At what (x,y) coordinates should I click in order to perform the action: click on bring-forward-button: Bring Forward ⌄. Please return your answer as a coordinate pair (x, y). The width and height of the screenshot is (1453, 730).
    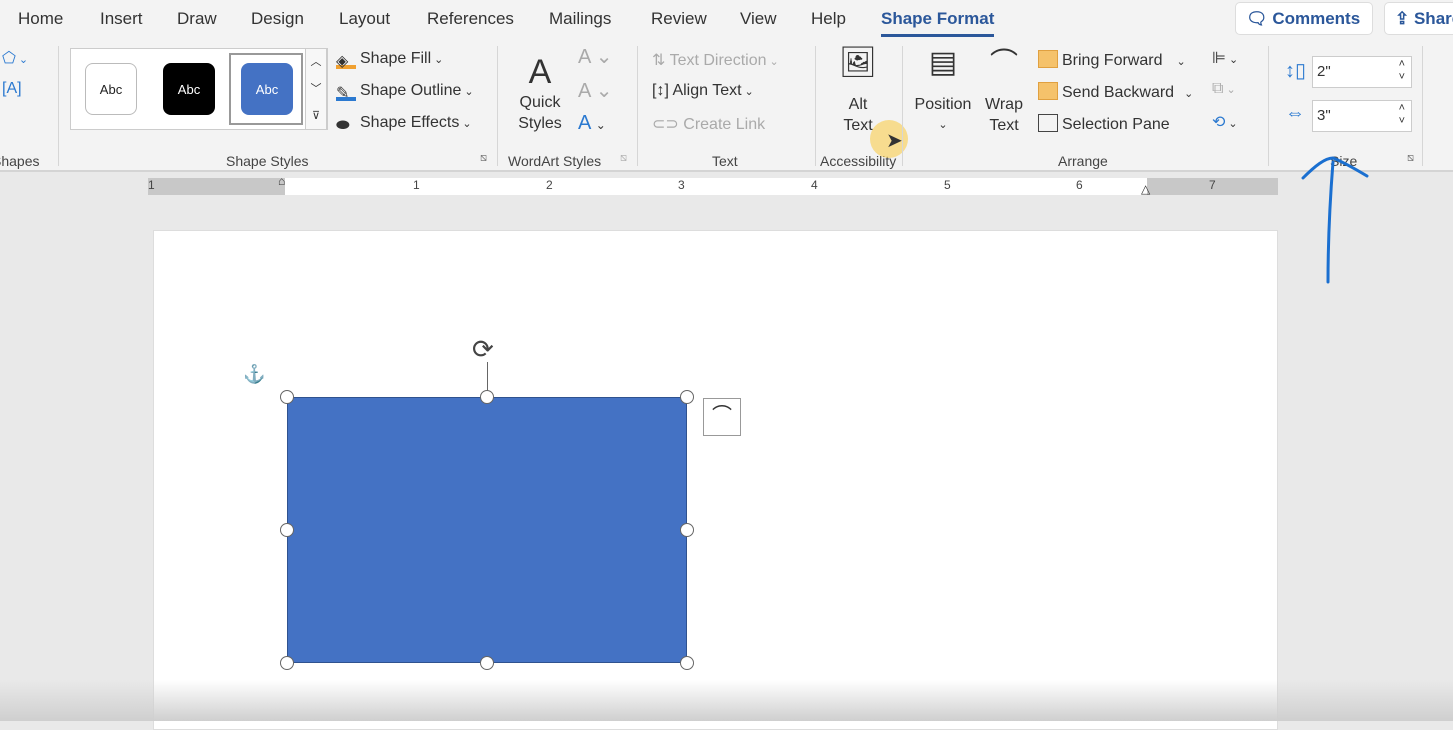
    Looking at the image, I should click on (1112, 60).